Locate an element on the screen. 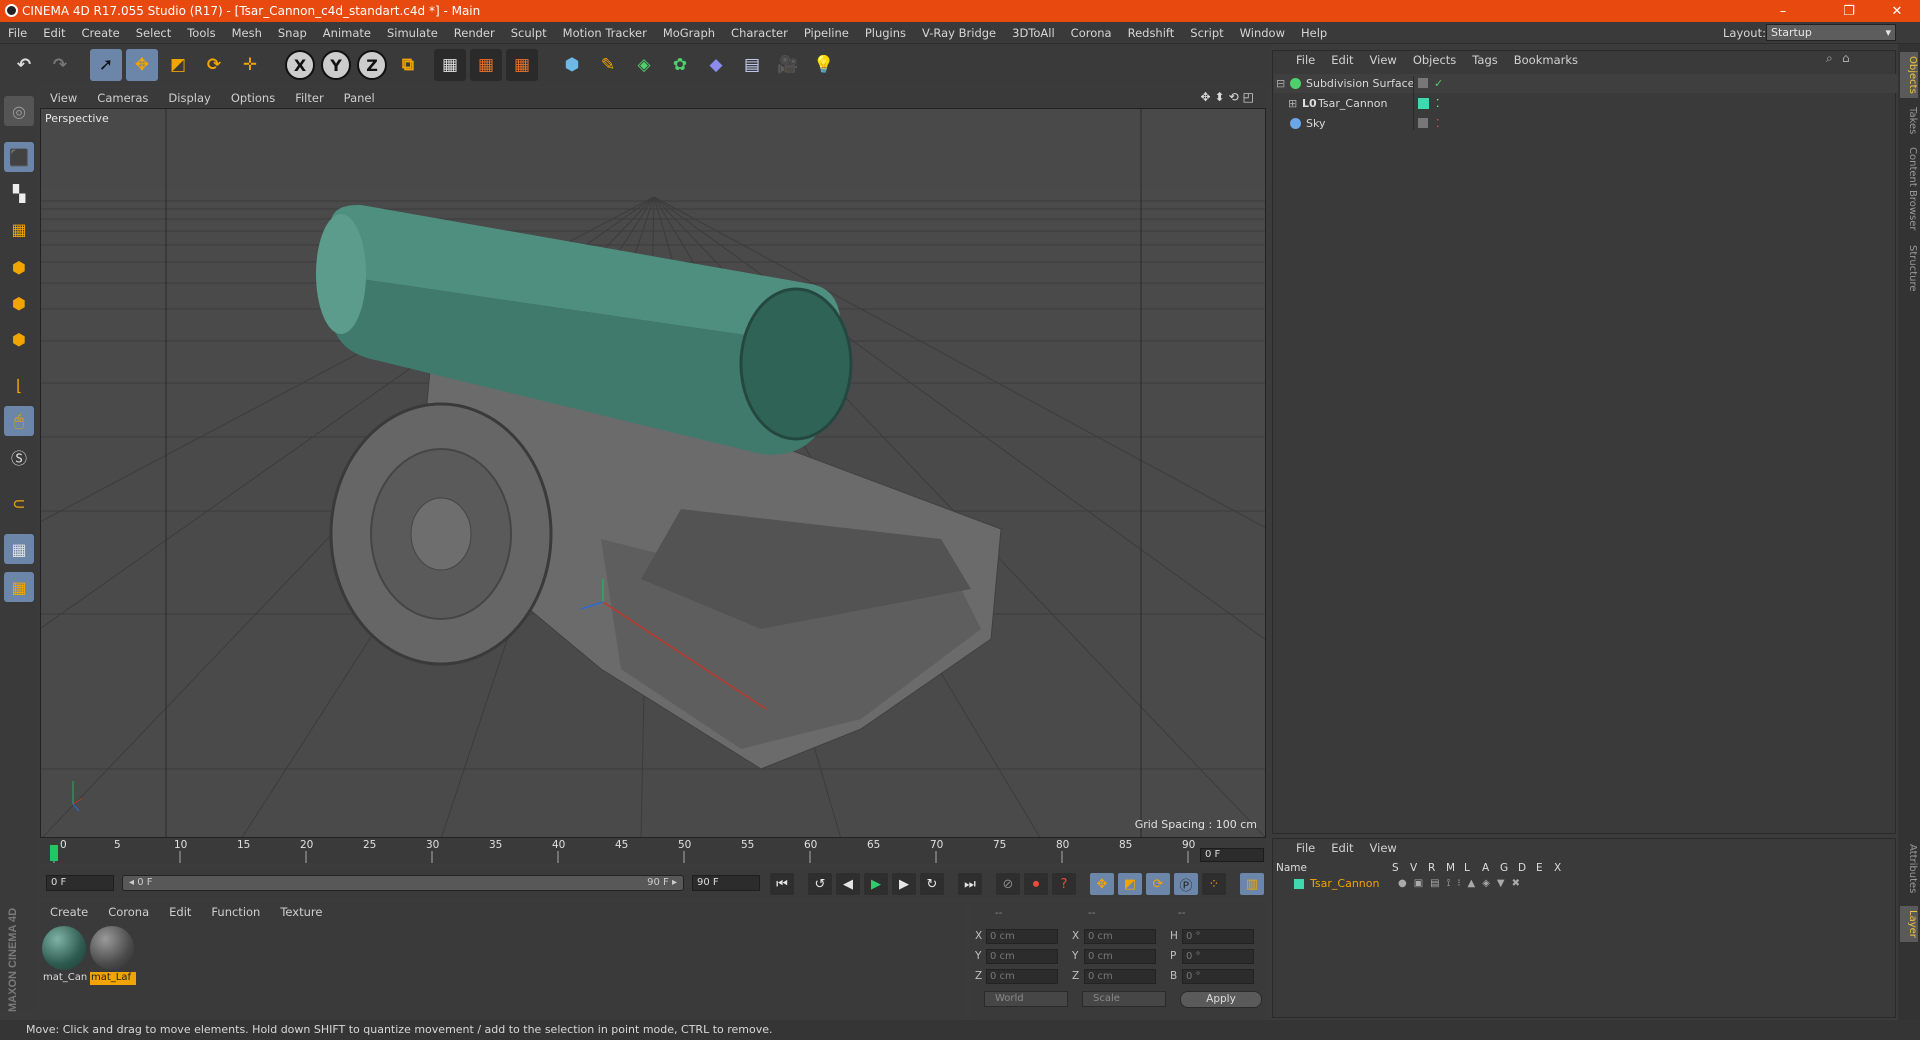  go-to-end-icon: ⏭ is located at coordinates (970, 884).